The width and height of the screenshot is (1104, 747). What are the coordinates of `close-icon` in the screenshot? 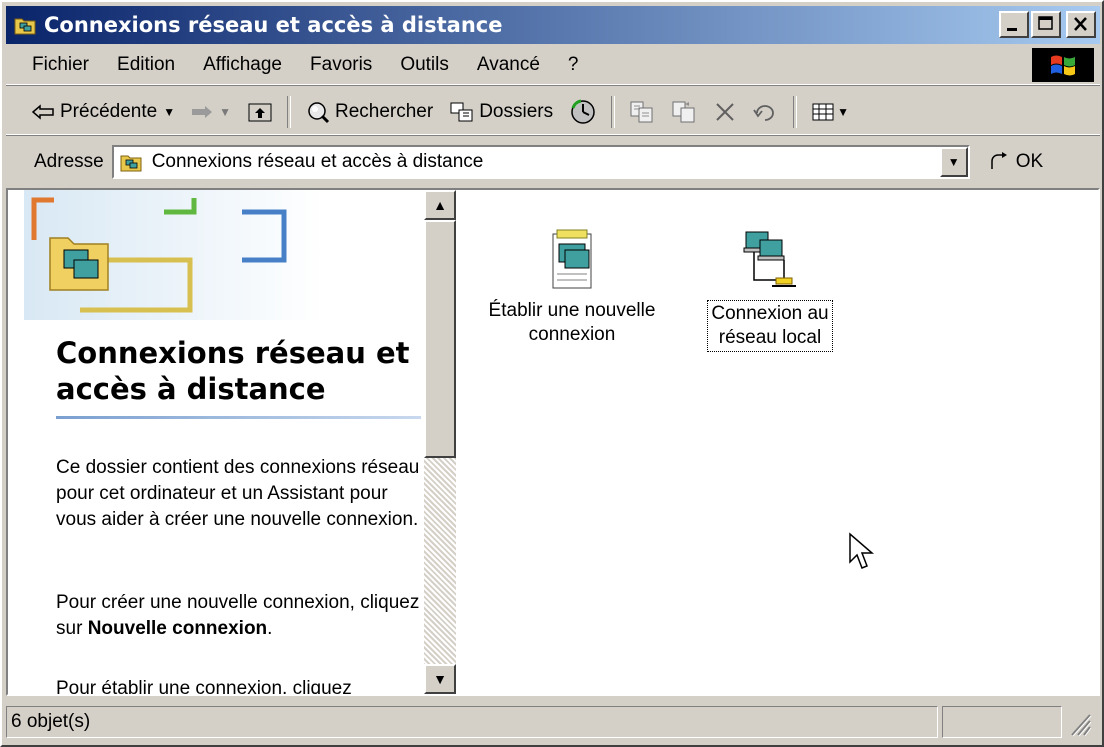 It's located at (1080, 24).